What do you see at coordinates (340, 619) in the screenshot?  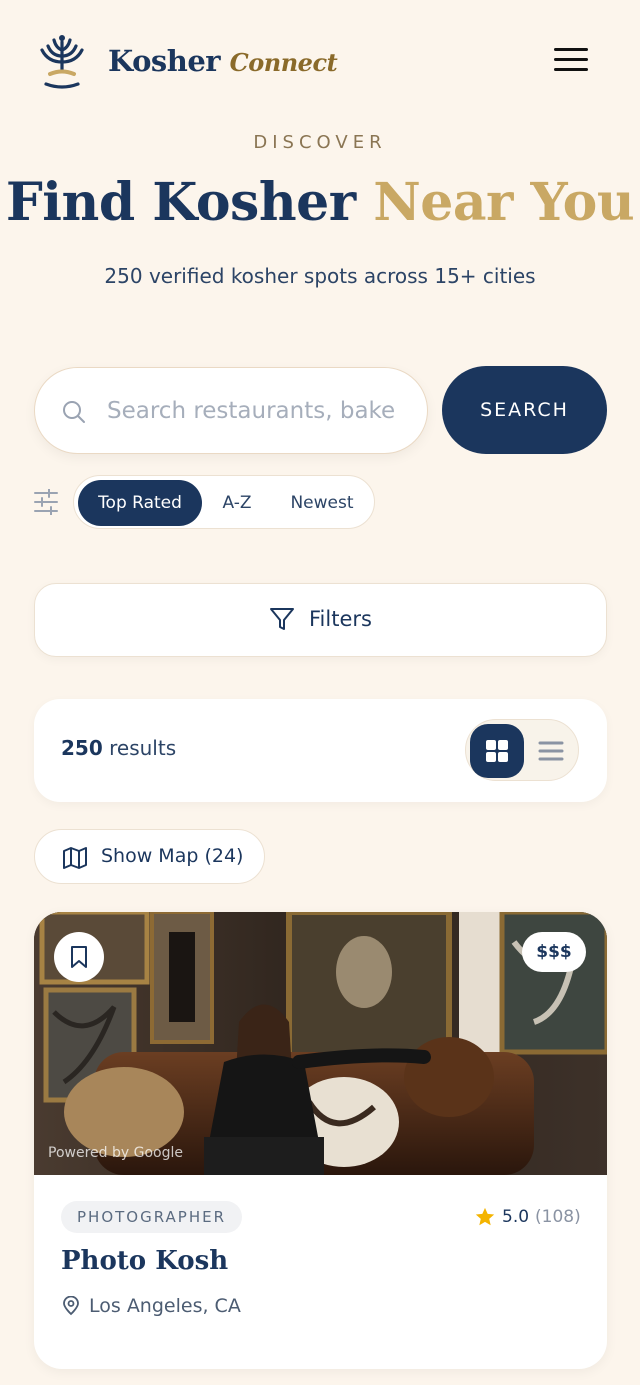 I see `filters-label: Filters` at bounding box center [340, 619].